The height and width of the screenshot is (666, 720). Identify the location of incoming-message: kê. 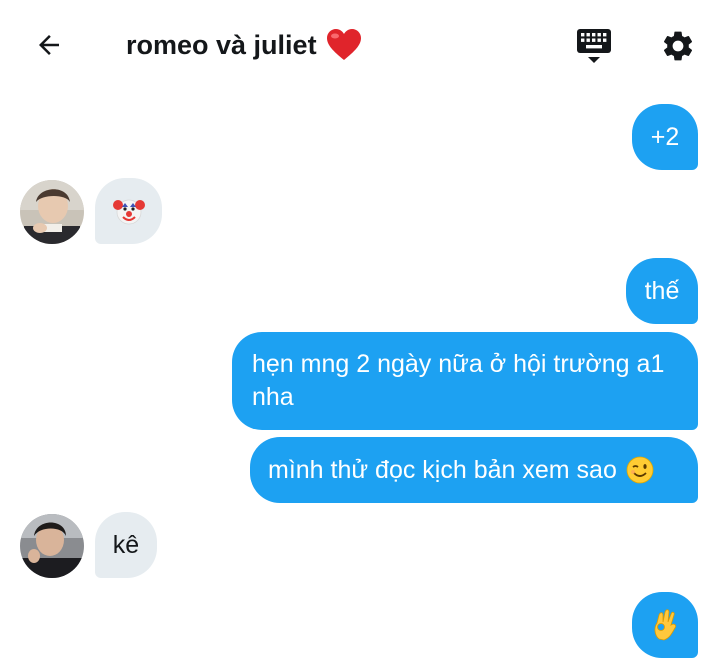
(126, 545).